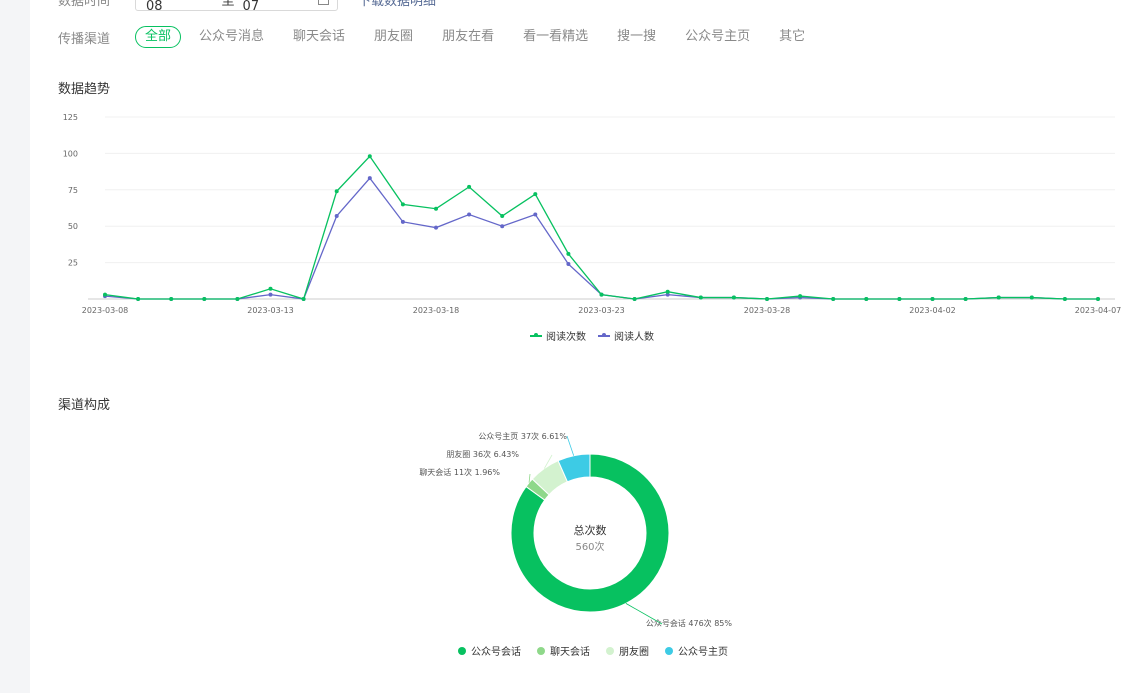 The image size is (1138, 693). What do you see at coordinates (459, 472) in the screenshot?
I see `slice-label: 聊天会话 11次 1.96%` at bounding box center [459, 472].